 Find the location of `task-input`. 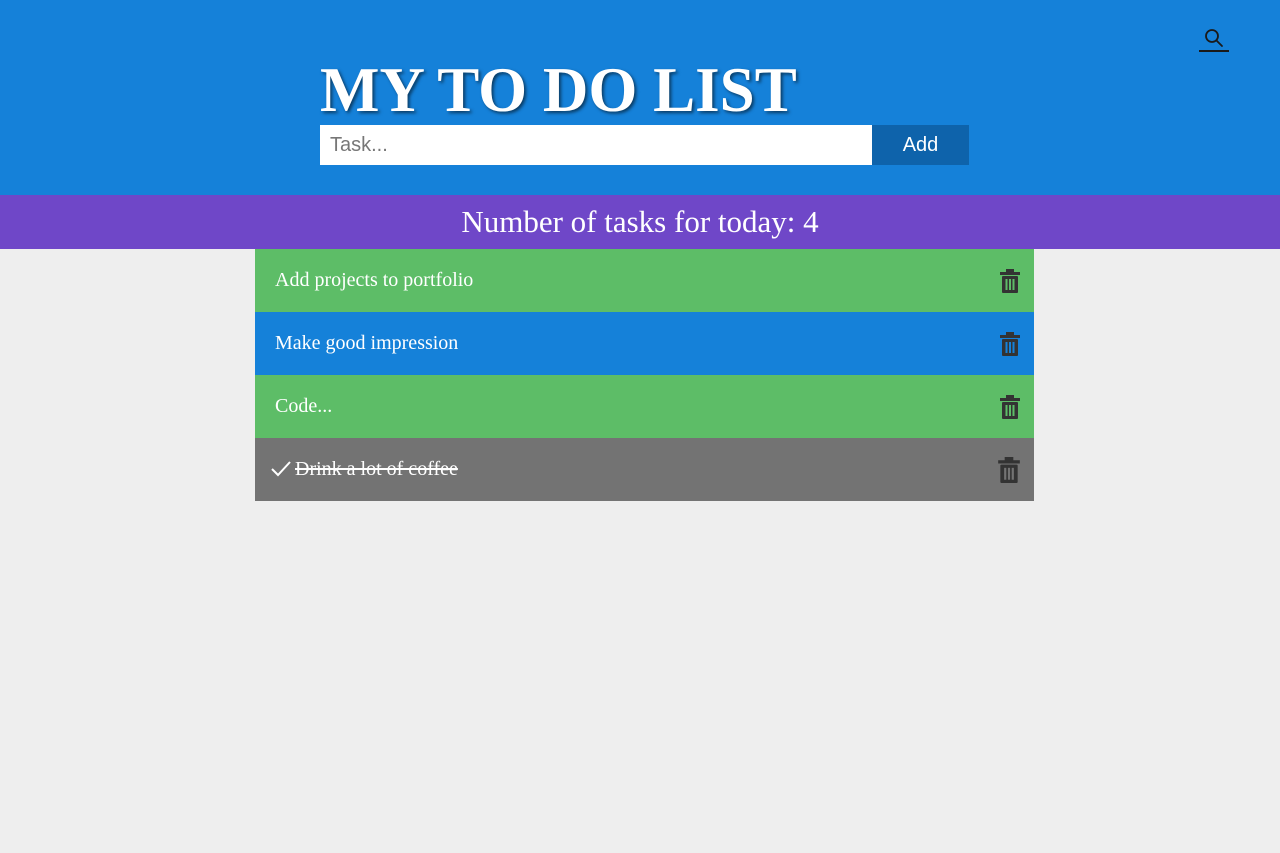

task-input is located at coordinates (596, 145).